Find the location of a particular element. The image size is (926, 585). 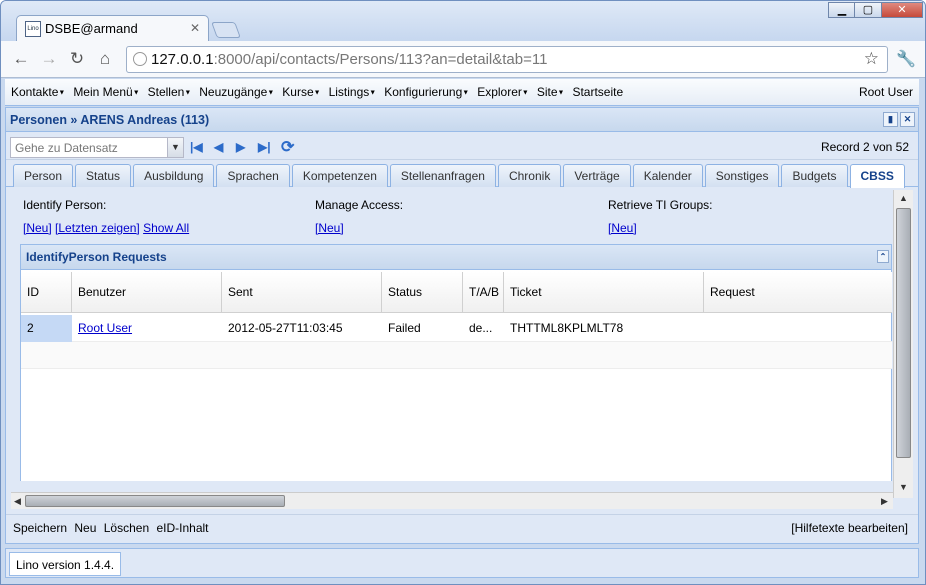

manage-access-new-link: [Neu] is located at coordinates (329, 228).